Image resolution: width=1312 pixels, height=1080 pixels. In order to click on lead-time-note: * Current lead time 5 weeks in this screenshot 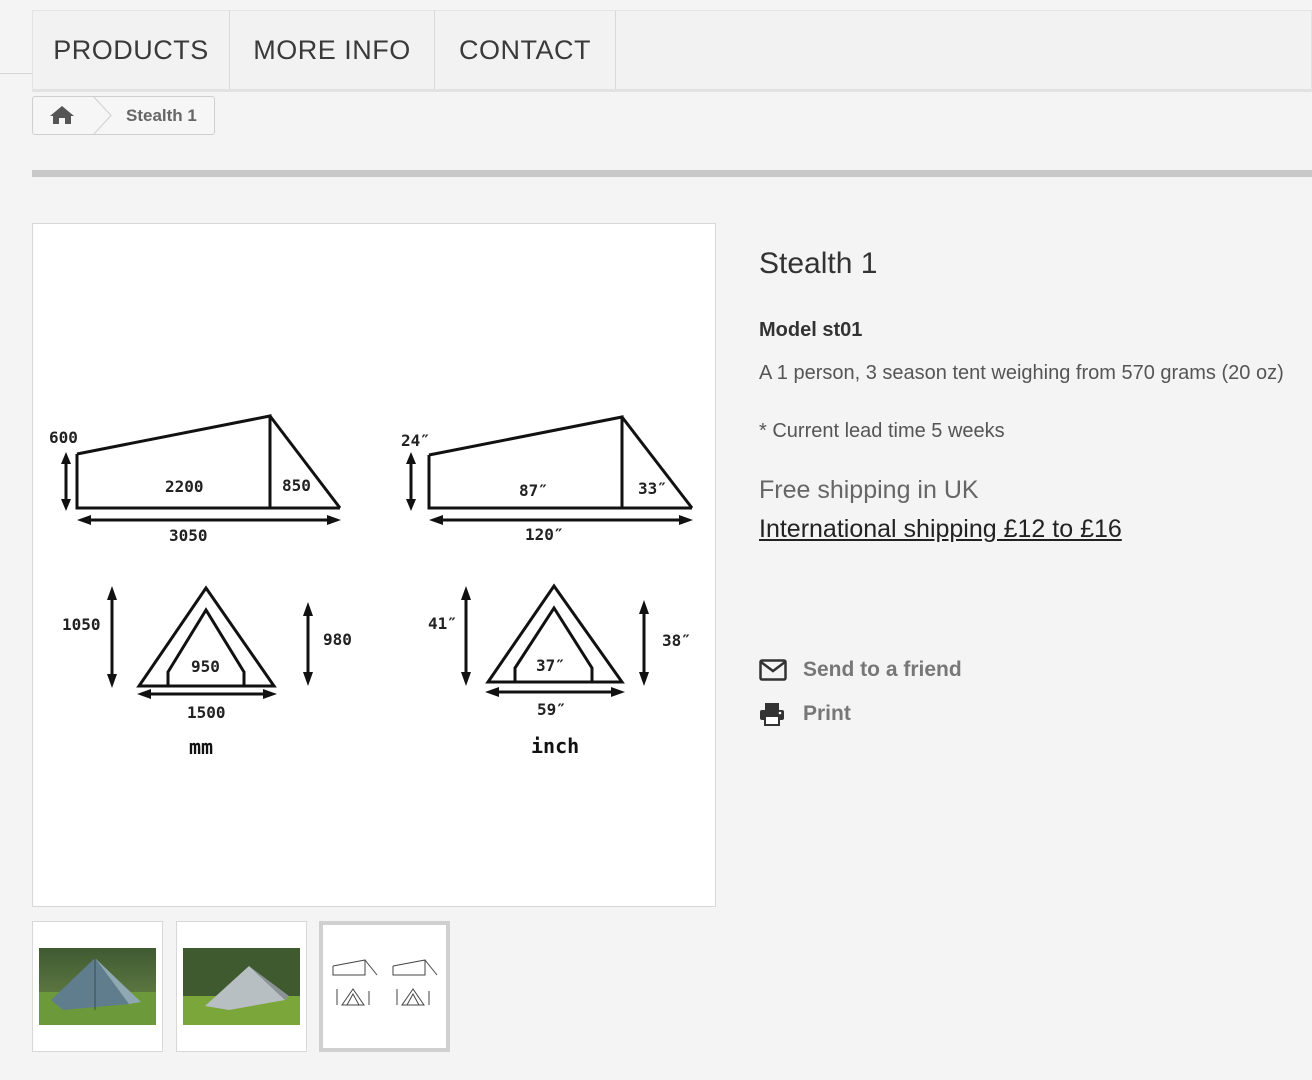, I will do `click(882, 431)`.